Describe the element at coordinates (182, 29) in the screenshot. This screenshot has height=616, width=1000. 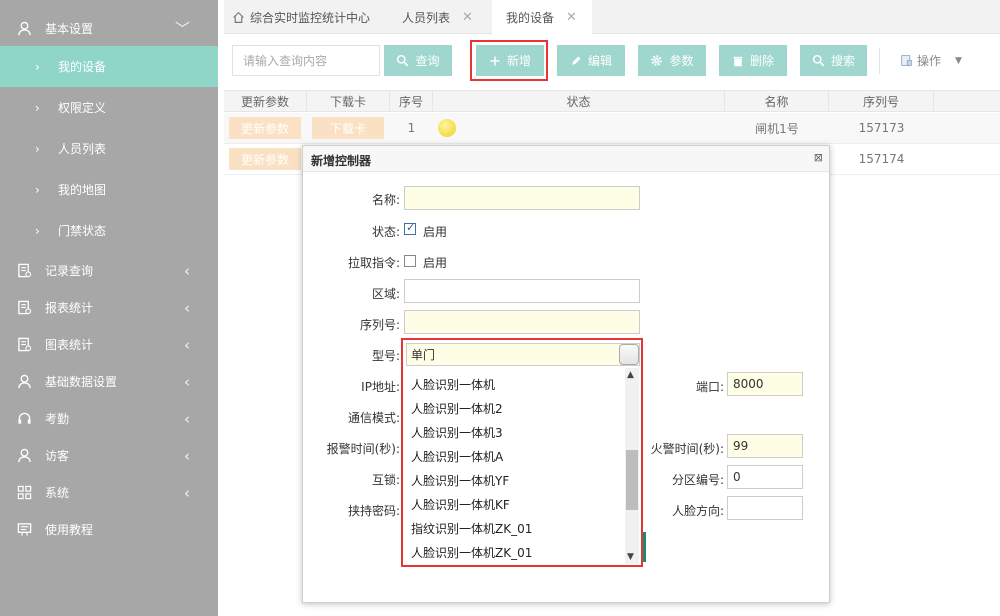
I see `chevron-down-icon: ﹀` at that location.